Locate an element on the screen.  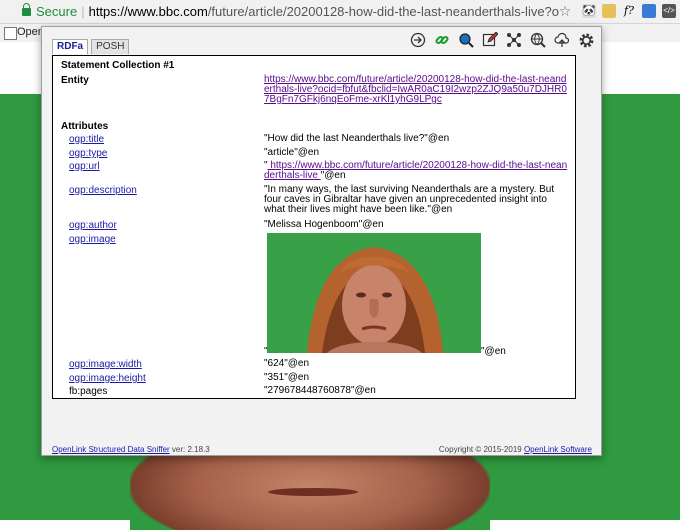
bookmark-item: Open is located at coordinates (30, 32).